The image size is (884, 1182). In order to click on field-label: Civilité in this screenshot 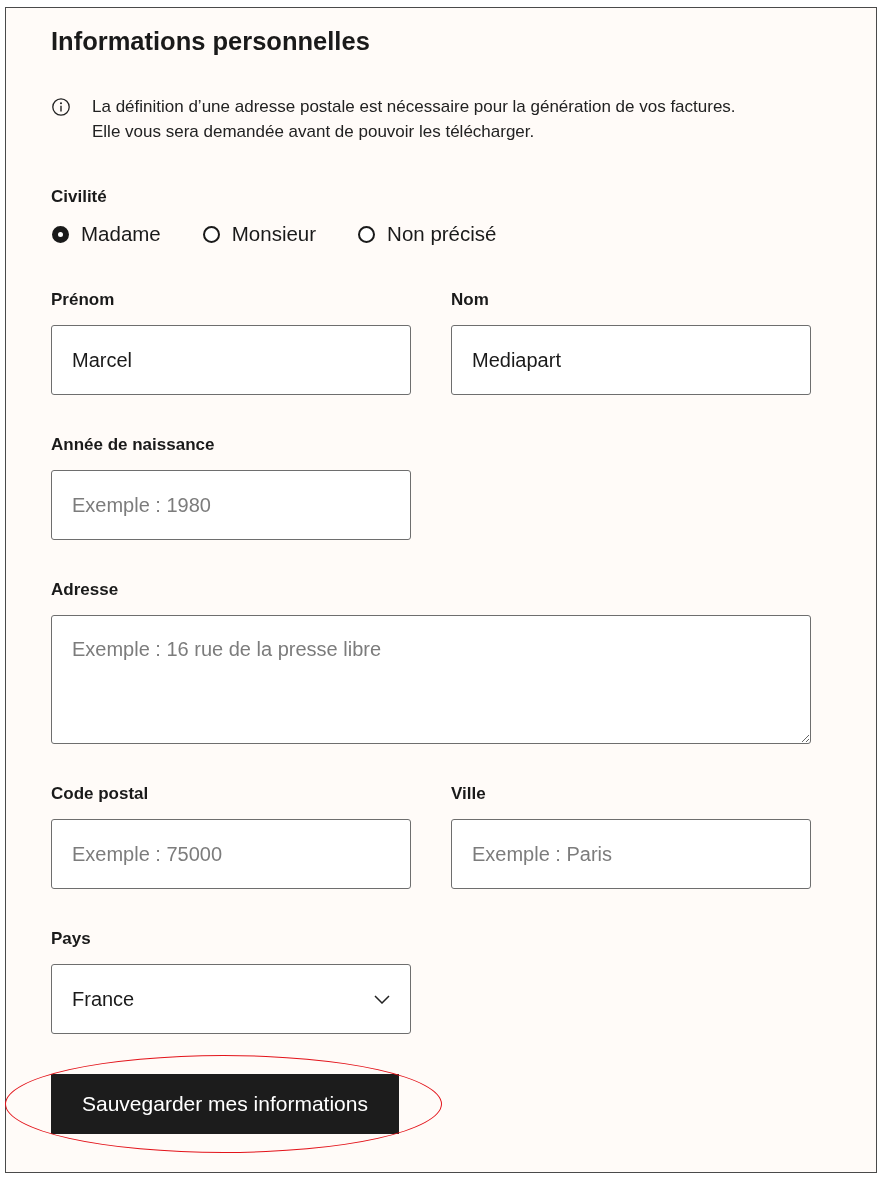, I will do `click(79, 197)`.